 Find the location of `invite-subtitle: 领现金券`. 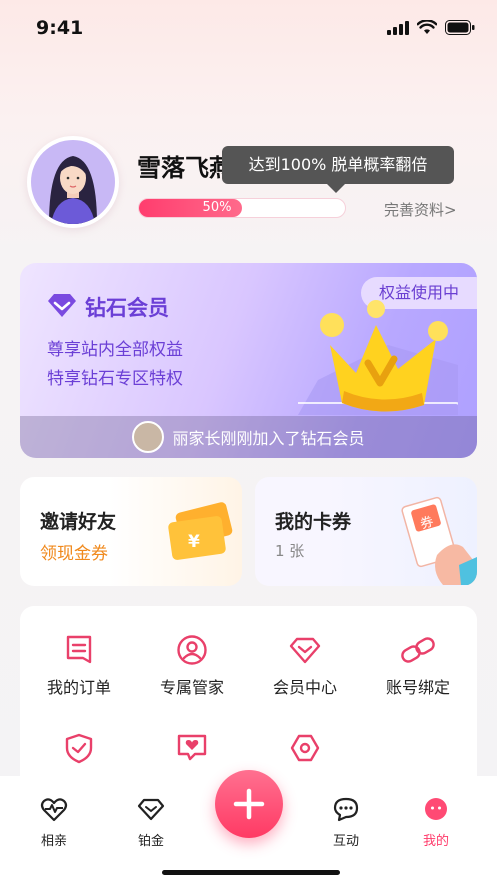

invite-subtitle: 领现金券 is located at coordinates (74, 554).